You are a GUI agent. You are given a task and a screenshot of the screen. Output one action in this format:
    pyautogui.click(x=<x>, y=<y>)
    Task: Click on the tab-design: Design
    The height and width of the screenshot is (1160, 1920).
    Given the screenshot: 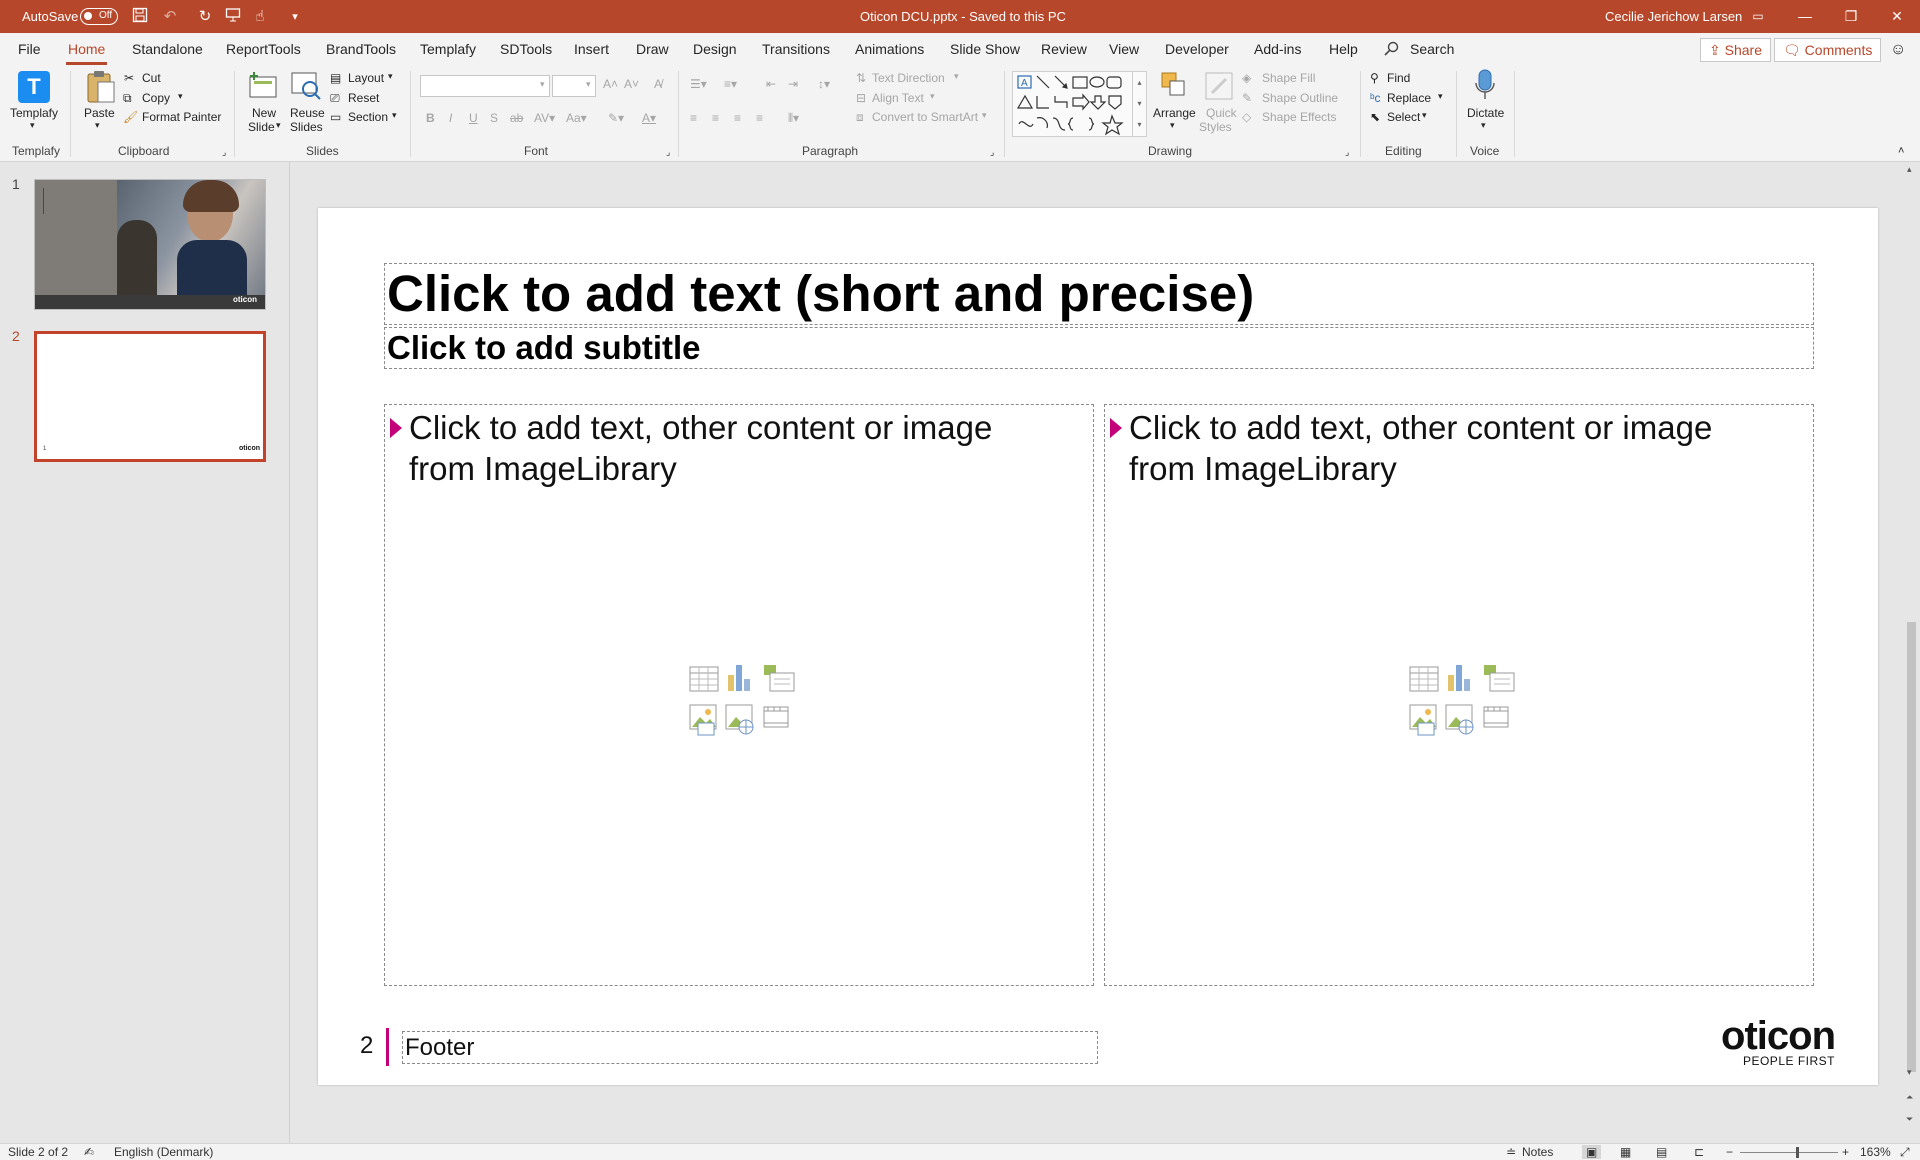 What is the action you would take?
    pyautogui.click(x=715, y=49)
    